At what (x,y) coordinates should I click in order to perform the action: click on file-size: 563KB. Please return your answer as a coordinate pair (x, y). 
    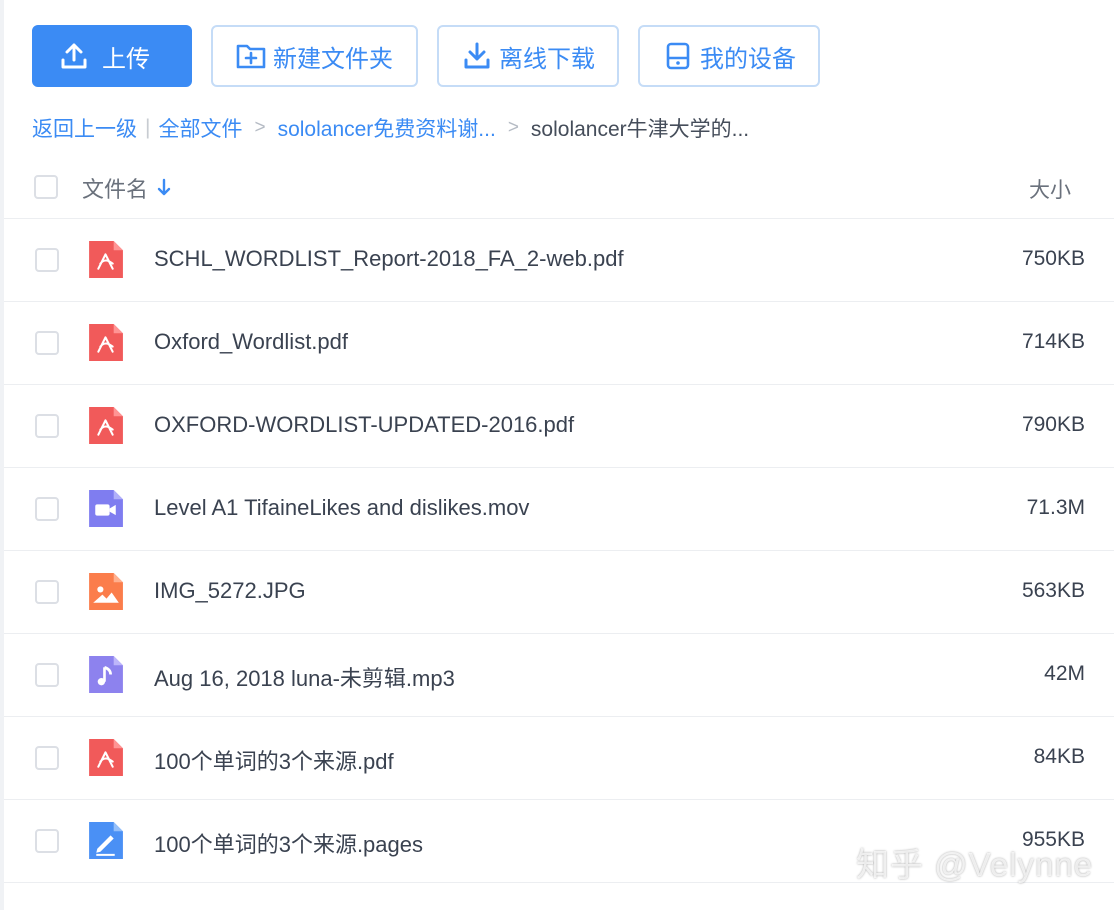
    Looking at the image, I should click on (1053, 590).